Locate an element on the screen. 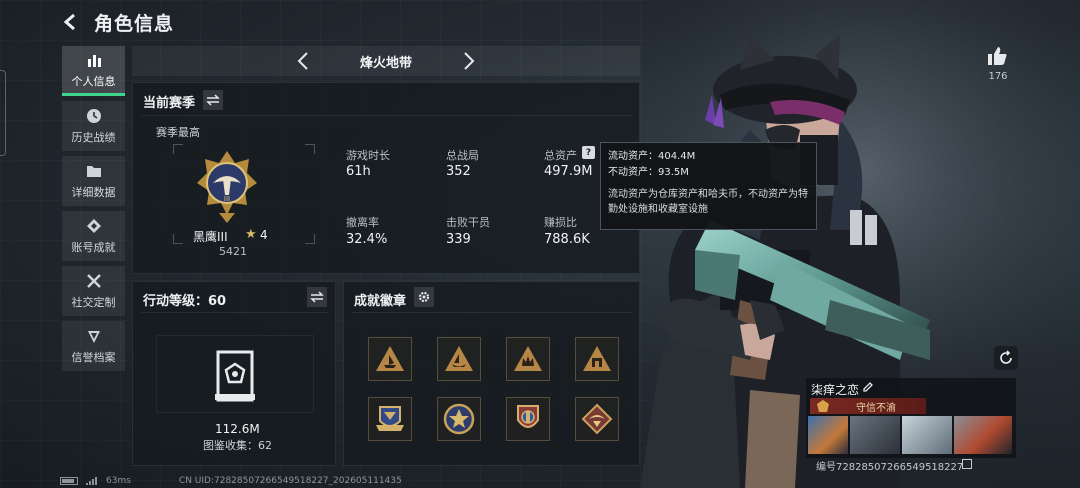  stat-value: 788.6K is located at coordinates (567, 239).